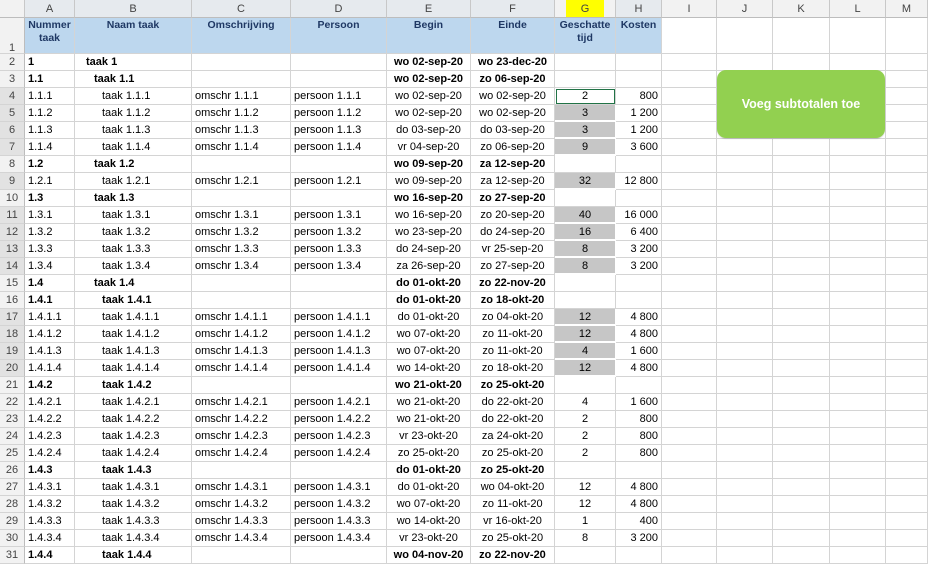  I want to click on row-number: 25, so click(12, 453).